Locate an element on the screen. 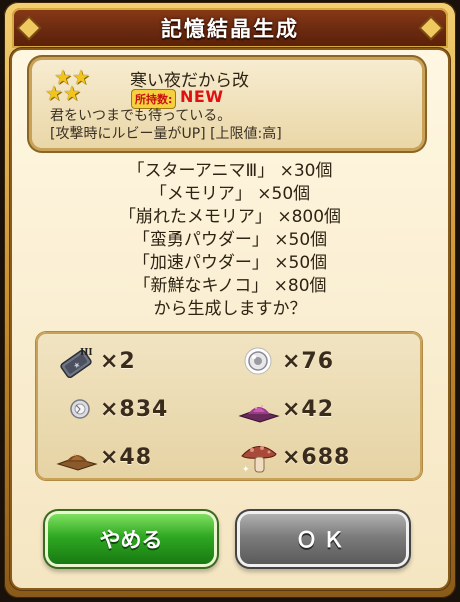 The width and height of the screenshot is (460, 602). material-count: ×688 is located at coordinates (316, 457).